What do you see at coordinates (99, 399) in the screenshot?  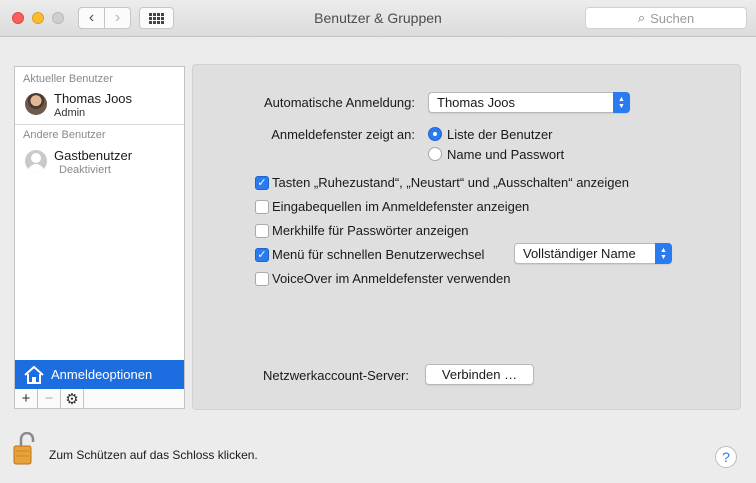 I see `sidebar-toolbar: + − ⚙` at bounding box center [99, 399].